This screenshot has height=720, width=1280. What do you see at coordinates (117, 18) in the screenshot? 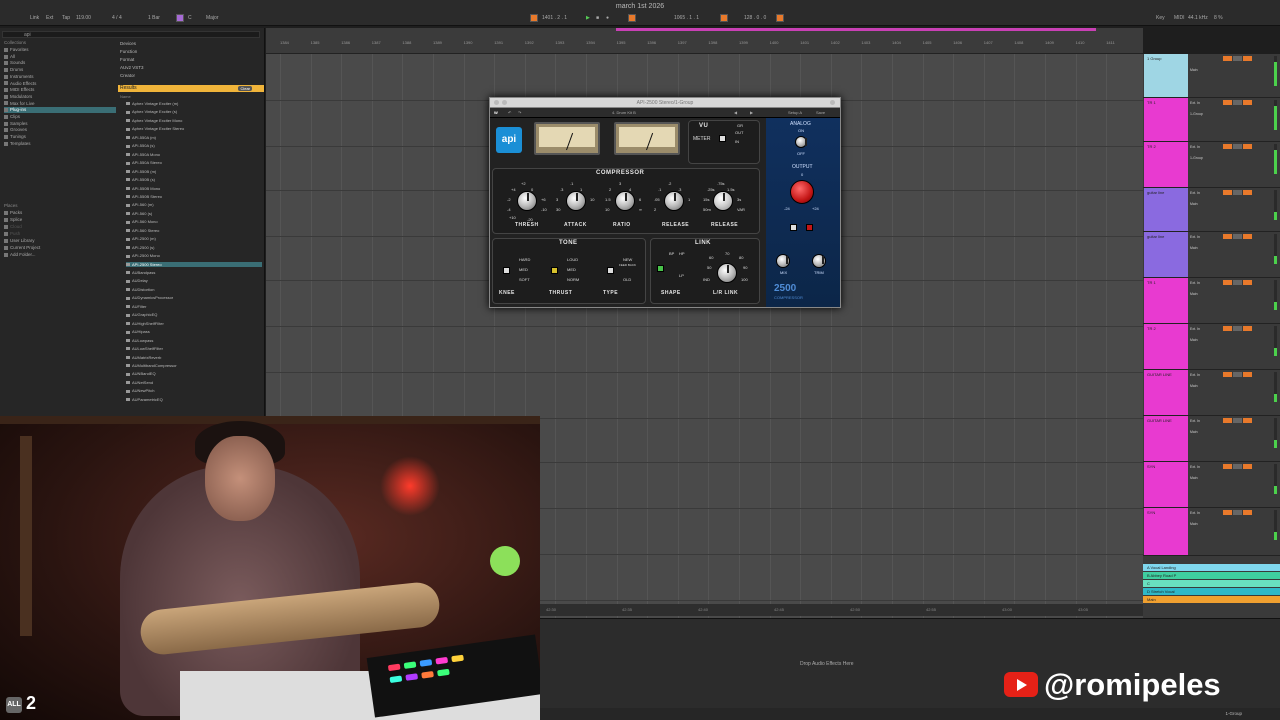
I see `time-signature-field: 4 / 4` at bounding box center [117, 18].